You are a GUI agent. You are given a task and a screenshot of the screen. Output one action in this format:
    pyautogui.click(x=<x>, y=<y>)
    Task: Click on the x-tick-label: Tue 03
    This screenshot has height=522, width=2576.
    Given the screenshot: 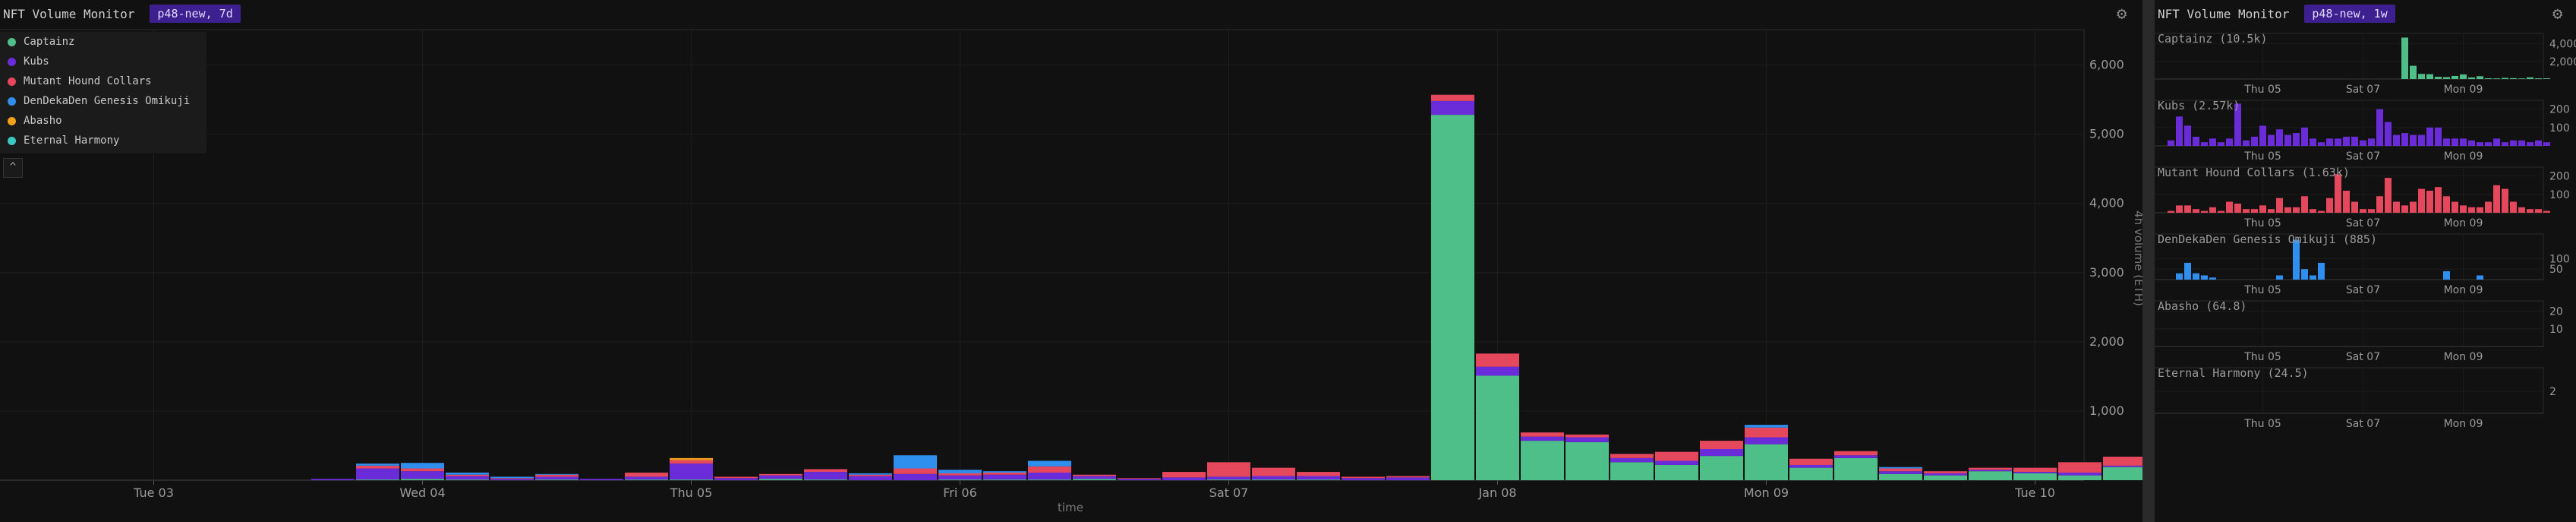 What is the action you would take?
    pyautogui.click(x=153, y=493)
    